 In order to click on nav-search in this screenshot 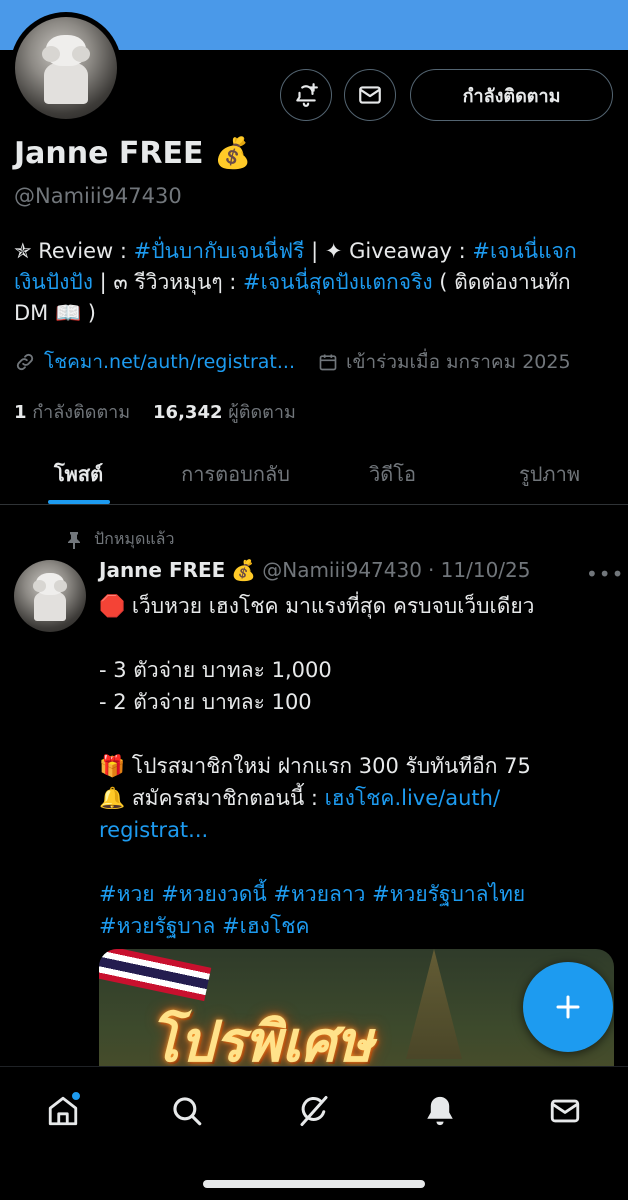, I will do `click(187, 1111)`.